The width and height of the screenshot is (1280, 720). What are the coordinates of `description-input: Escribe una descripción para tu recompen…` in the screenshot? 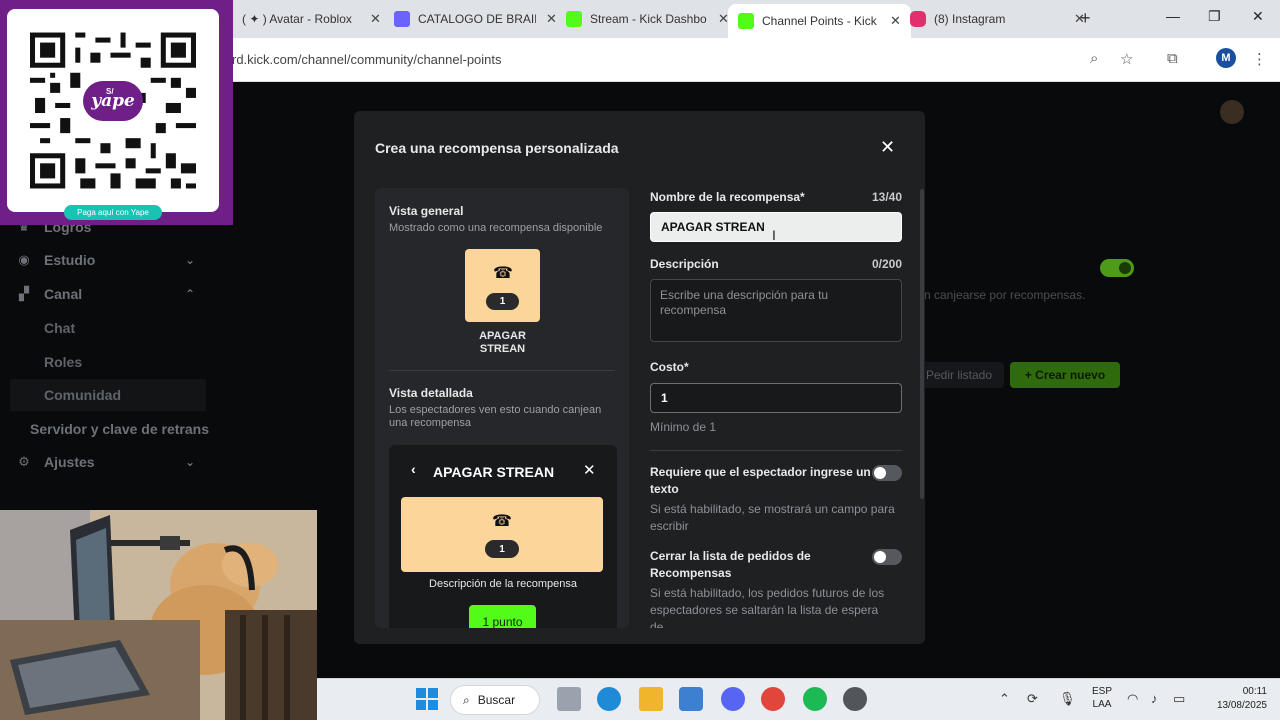 It's located at (776, 310).